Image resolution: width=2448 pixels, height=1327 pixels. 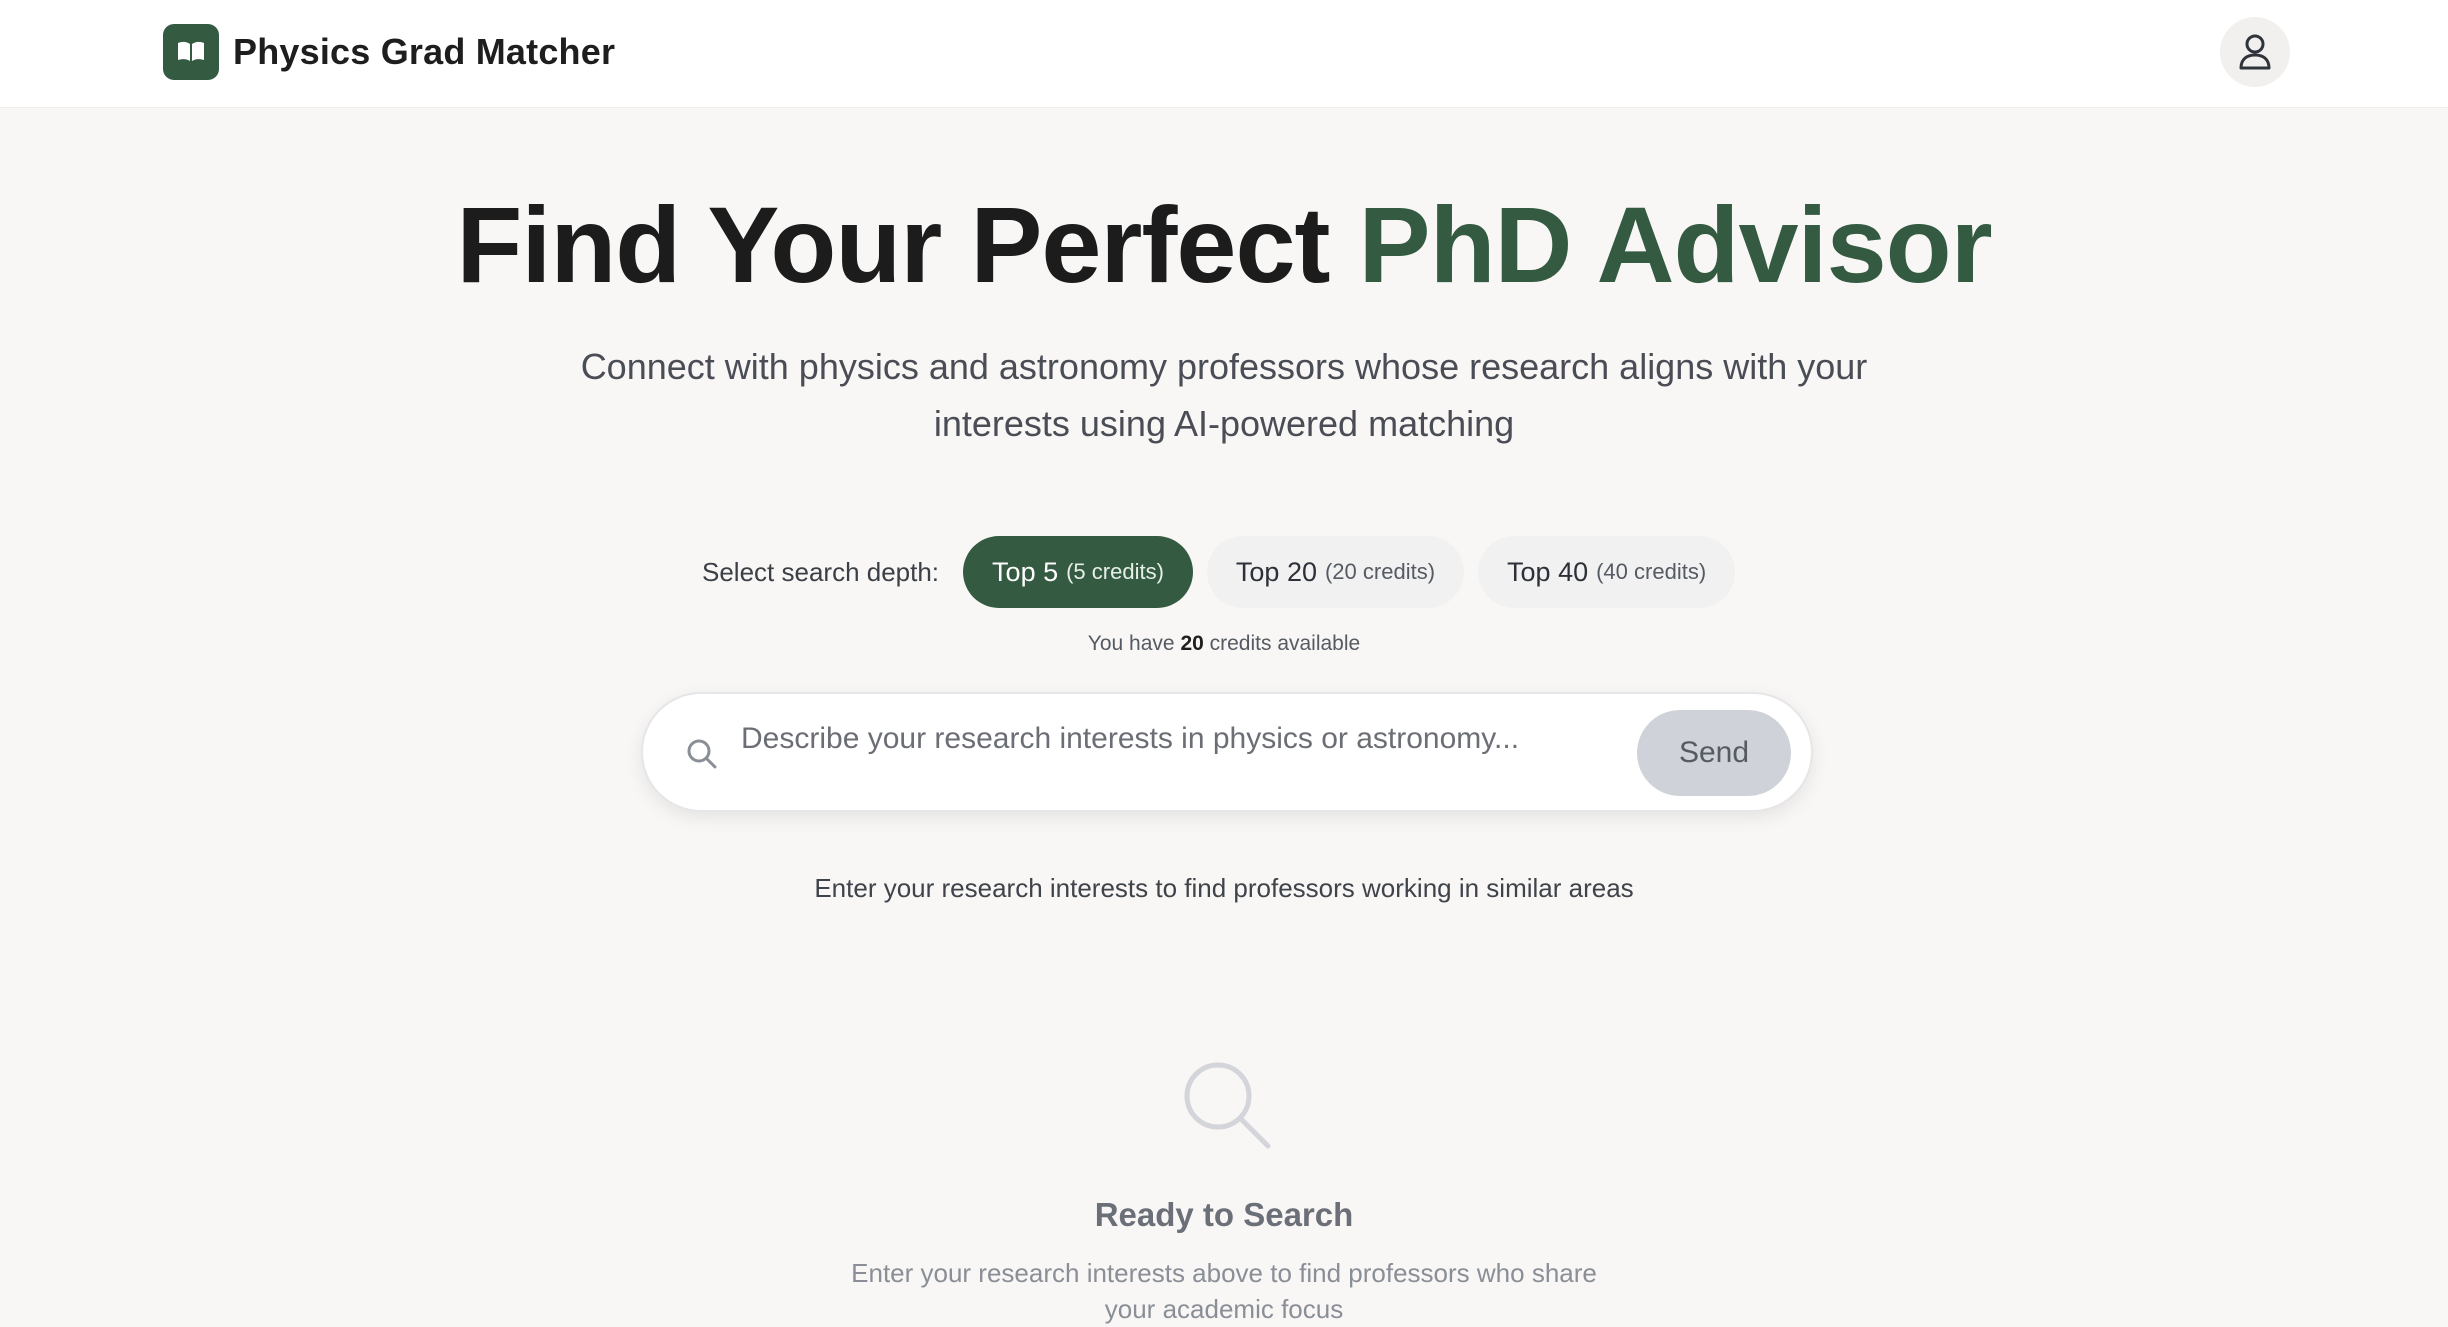 What do you see at coordinates (1548, 571) in the screenshot?
I see `depth-option-label: Top 40` at bounding box center [1548, 571].